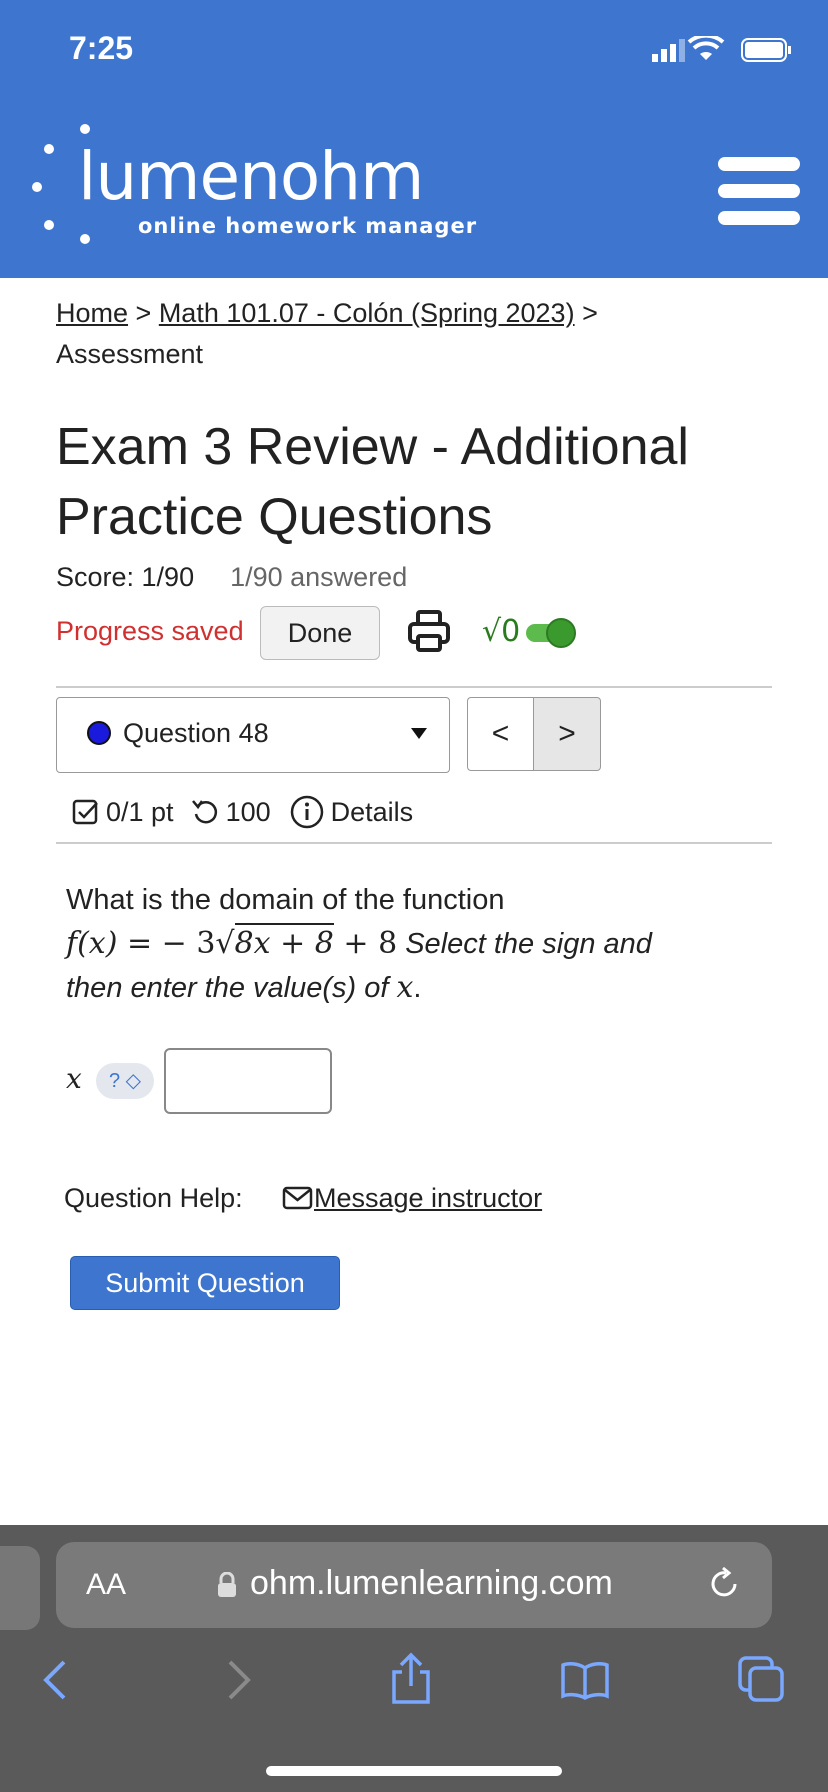 The width and height of the screenshot is (828, 1792). What do you see at coordinates (759, 191) in the screenshot?
I see `hamburger-menu-icon` at bounding box center [759, 191].